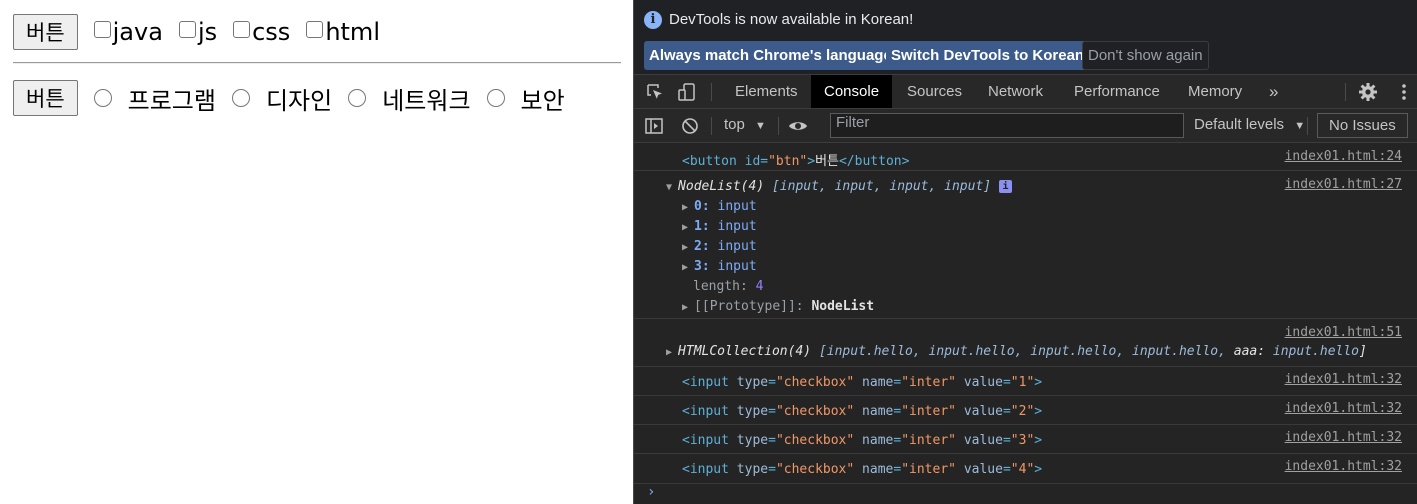 This screenshot has width=1417, height=504. What do you see at coordinates (672, 187) in the screenshot?
I see `expand-triangle-icon: ▼` at bounding box center [672, 187].